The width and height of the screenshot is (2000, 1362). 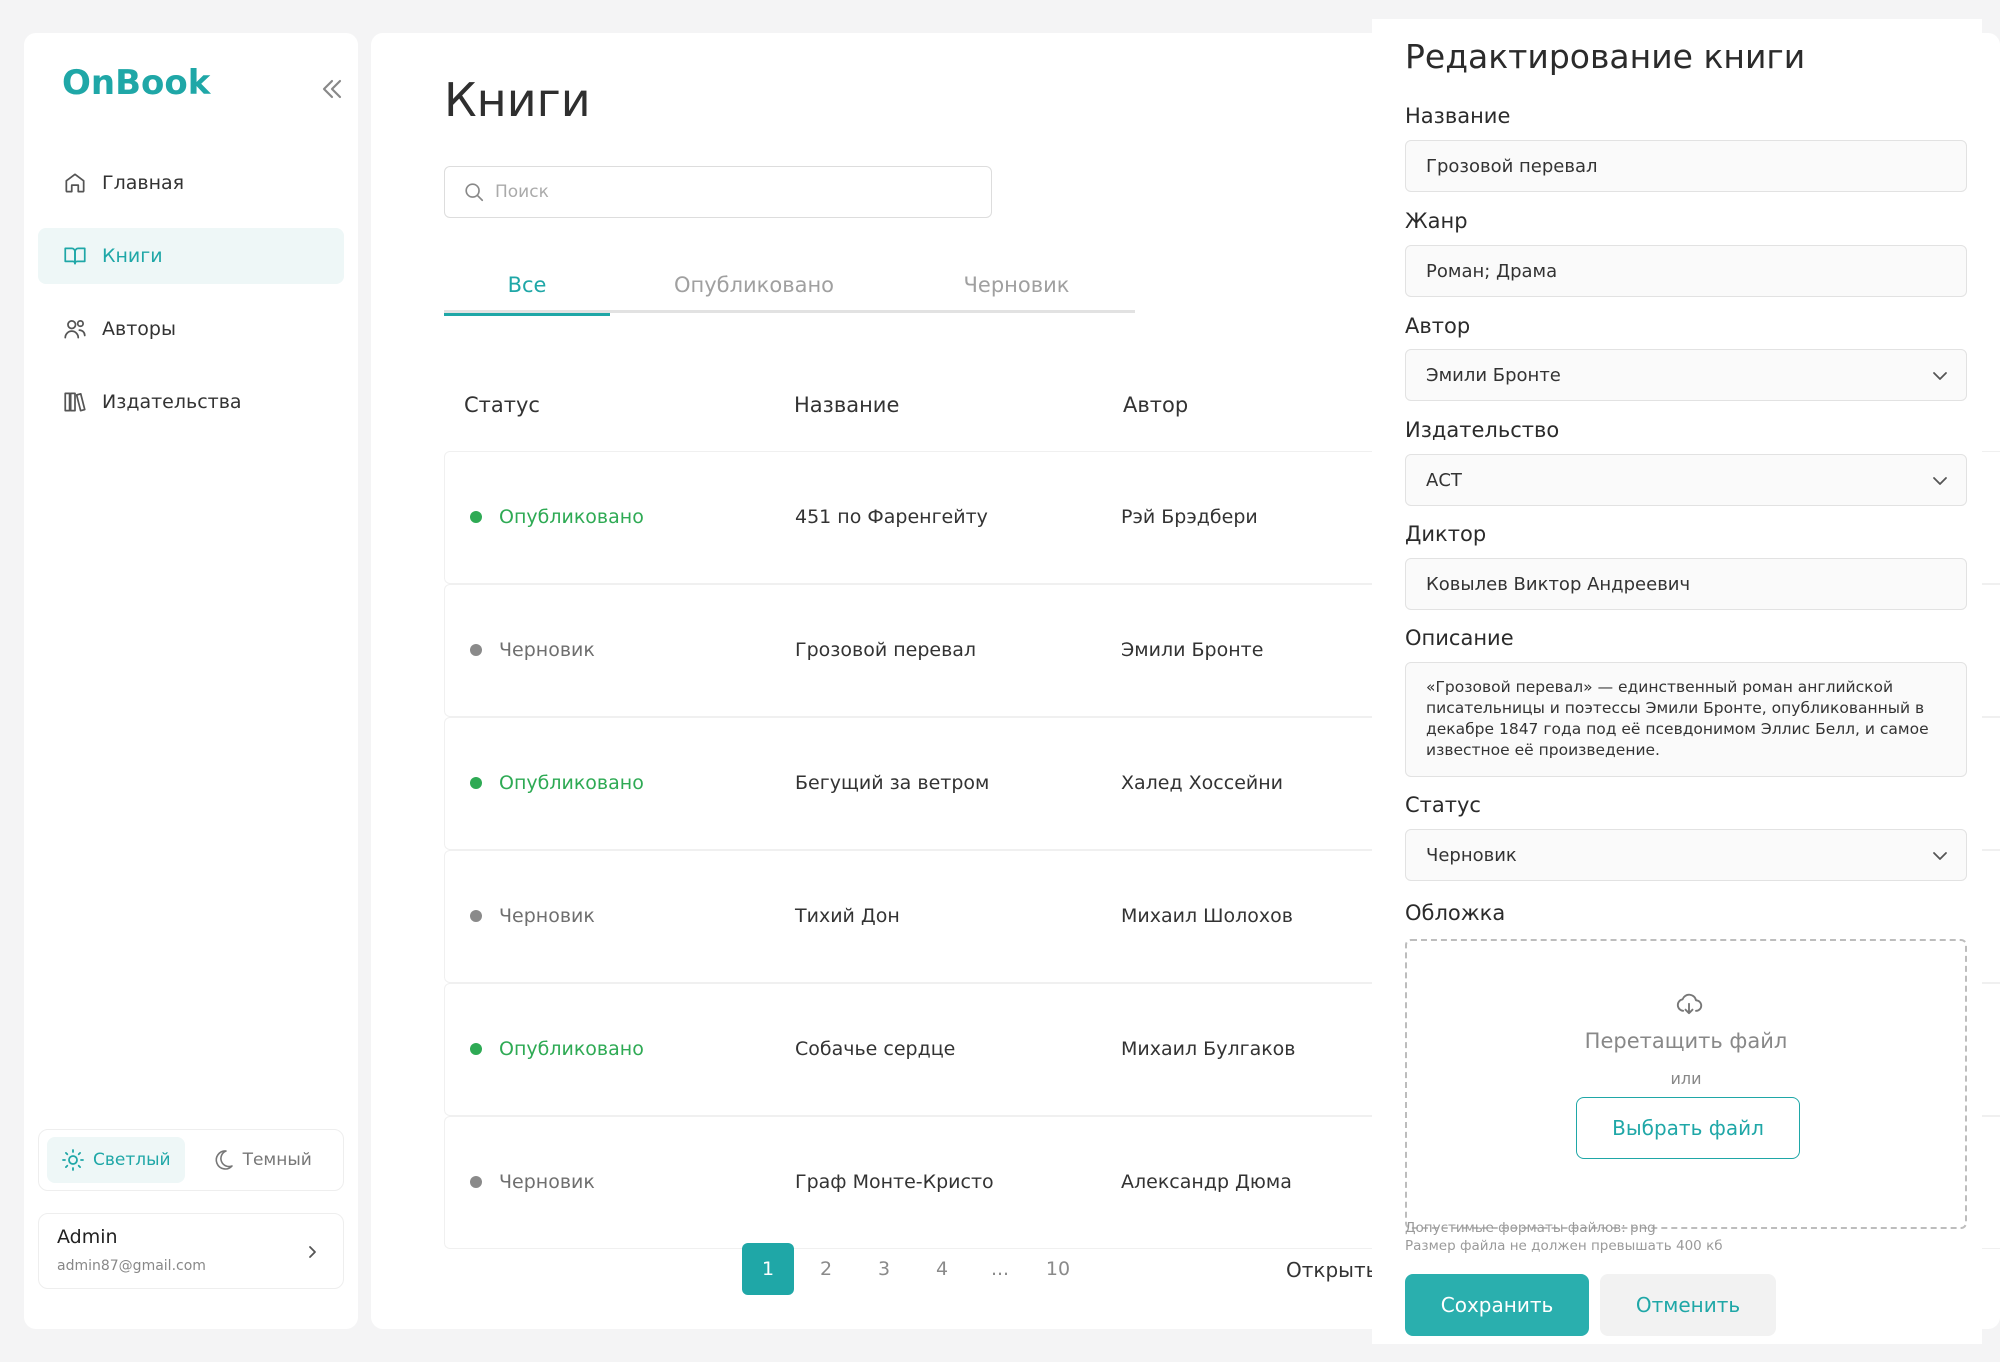 What do you see at coordinates (894, 1182) in the screenshot?
I see `book-title: Граф Монте-Кристо` at bounding box center [894, 1182].